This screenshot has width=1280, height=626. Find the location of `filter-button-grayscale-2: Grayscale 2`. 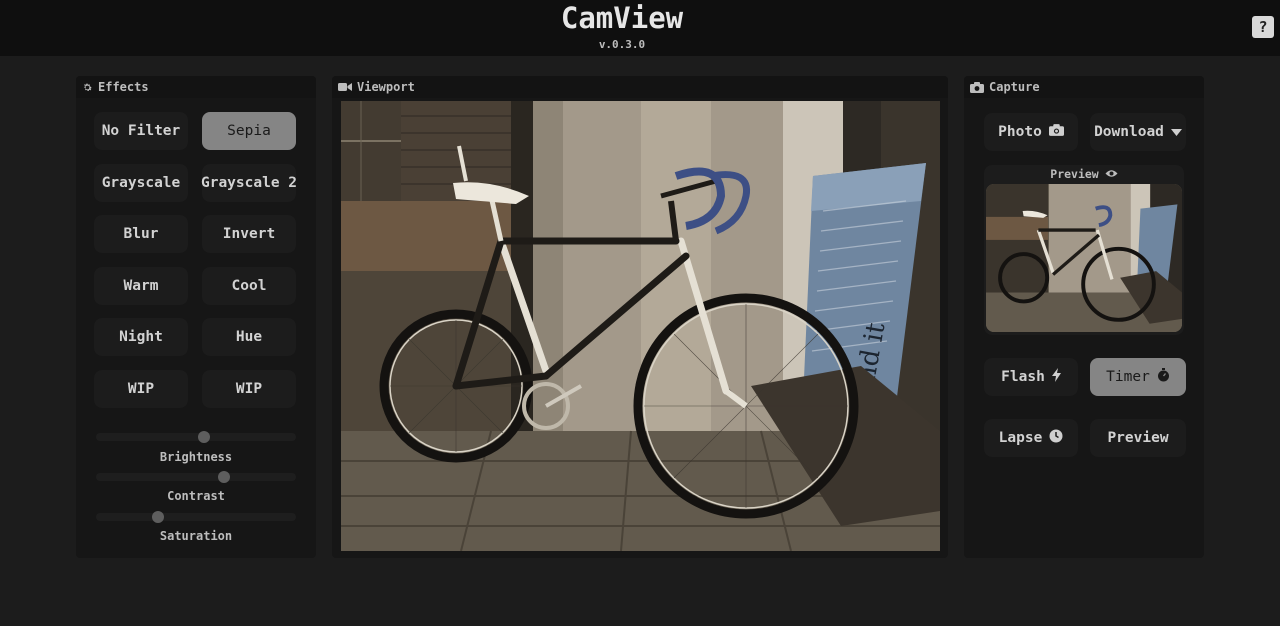

filter-button-grayscale-2: Grayscale 2 is located at coordinates (249, 183).